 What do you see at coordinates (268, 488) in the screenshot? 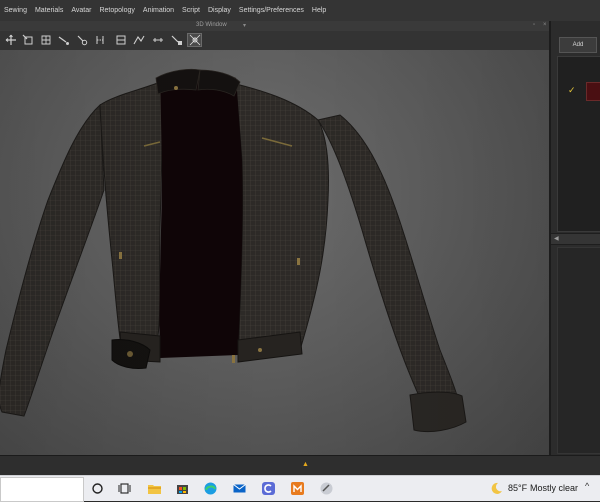
I see `app-c-icon` at bounding box center [268, 488].